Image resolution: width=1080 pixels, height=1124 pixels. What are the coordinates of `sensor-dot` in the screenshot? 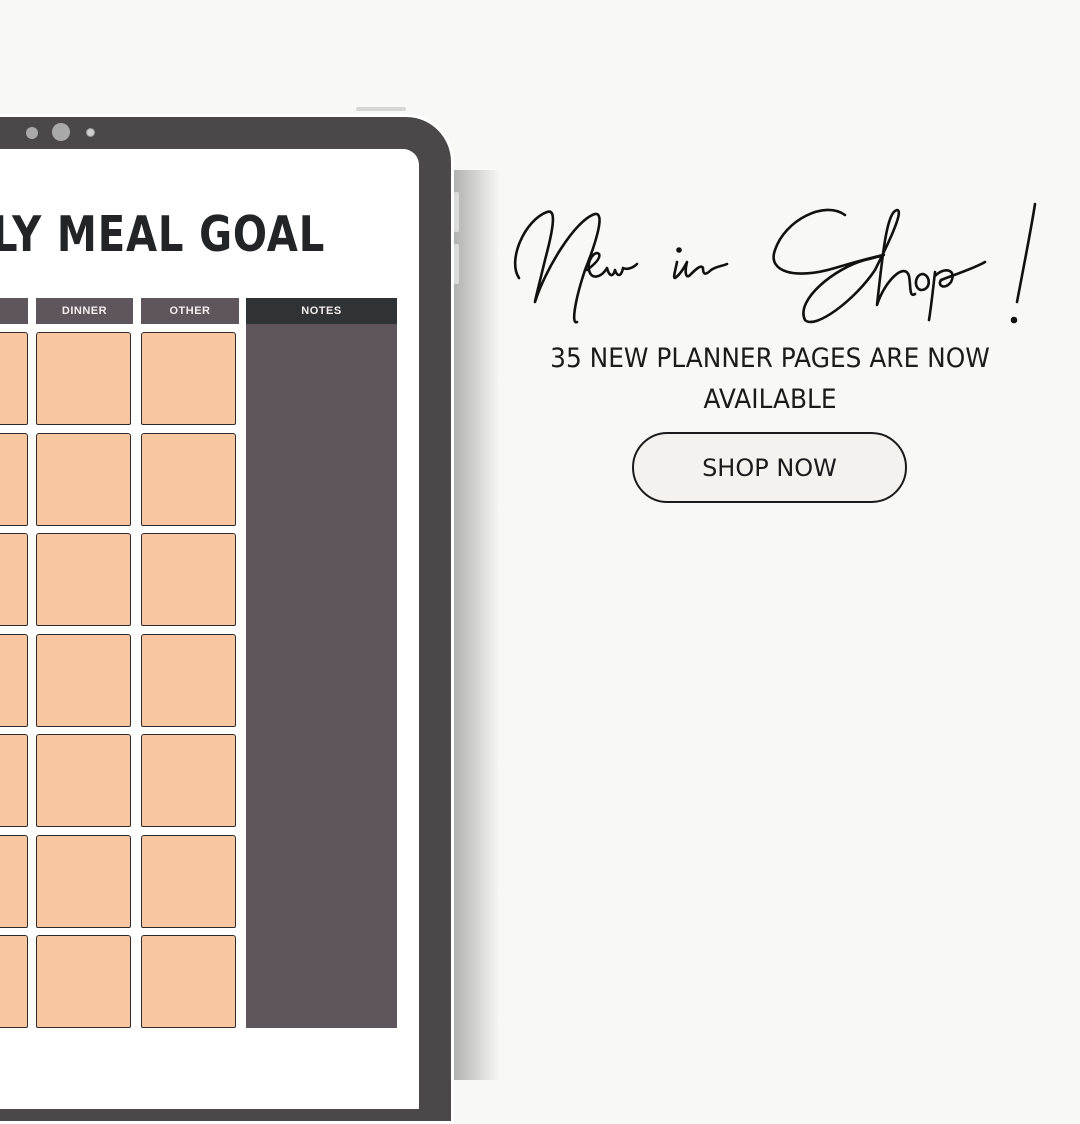 It's located at (90, 132).